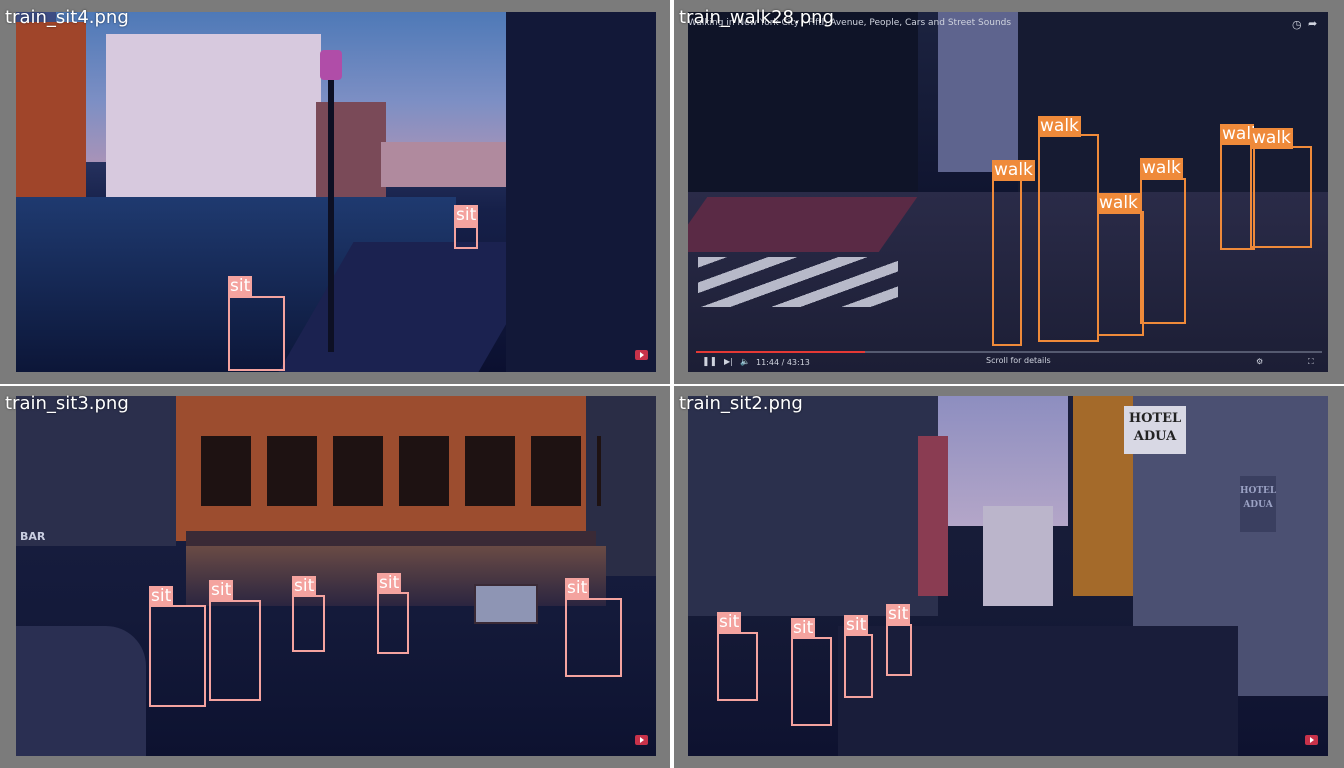 The width and height of the screenshot is (1344, 768). Describe the element at coordinates (81, 691) in the screenshot. I see `well` at that location.